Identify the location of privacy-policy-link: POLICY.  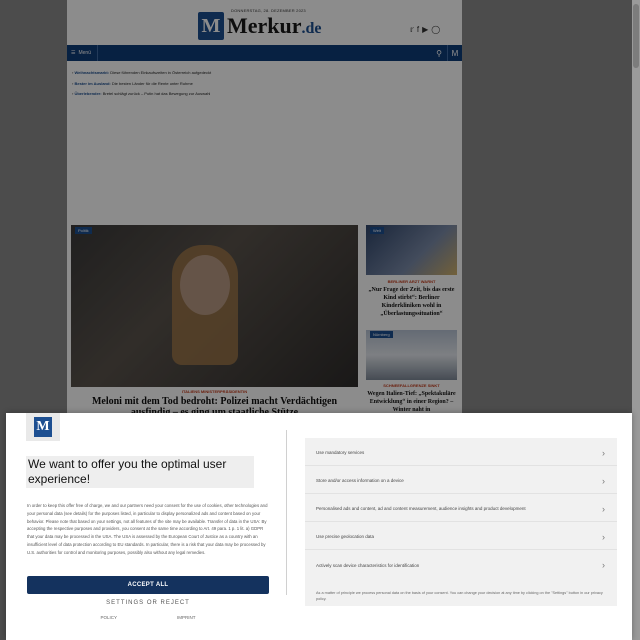
(108, 617).